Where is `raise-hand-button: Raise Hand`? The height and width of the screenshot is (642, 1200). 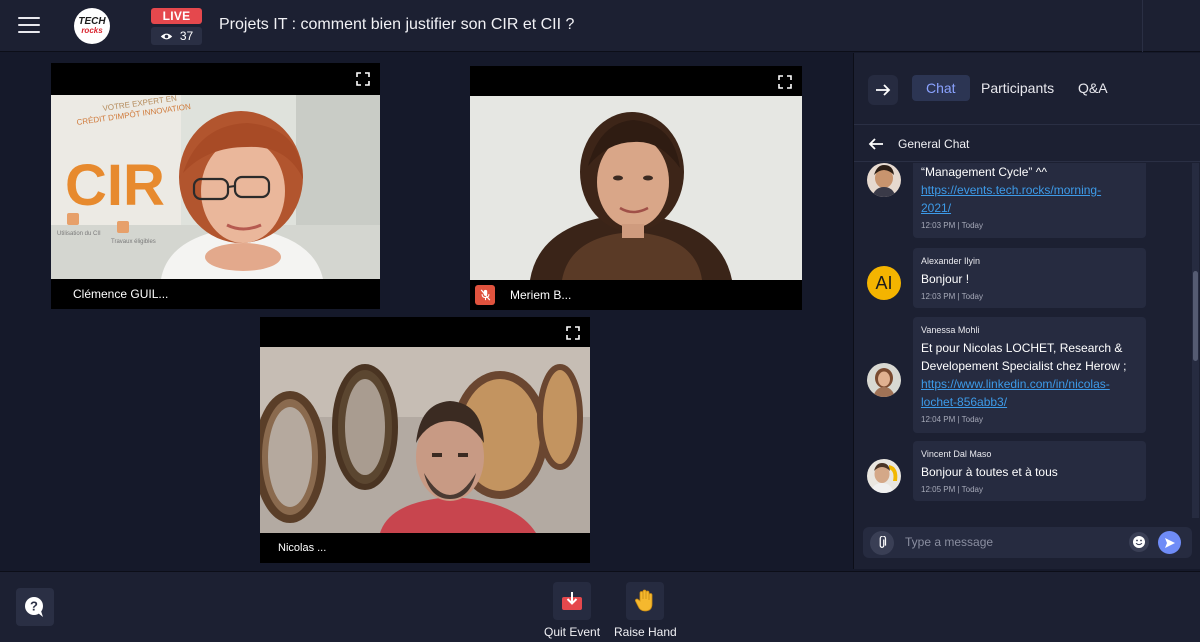
raise-hand-button: Raise Hand is located at coordinates (645, 610).